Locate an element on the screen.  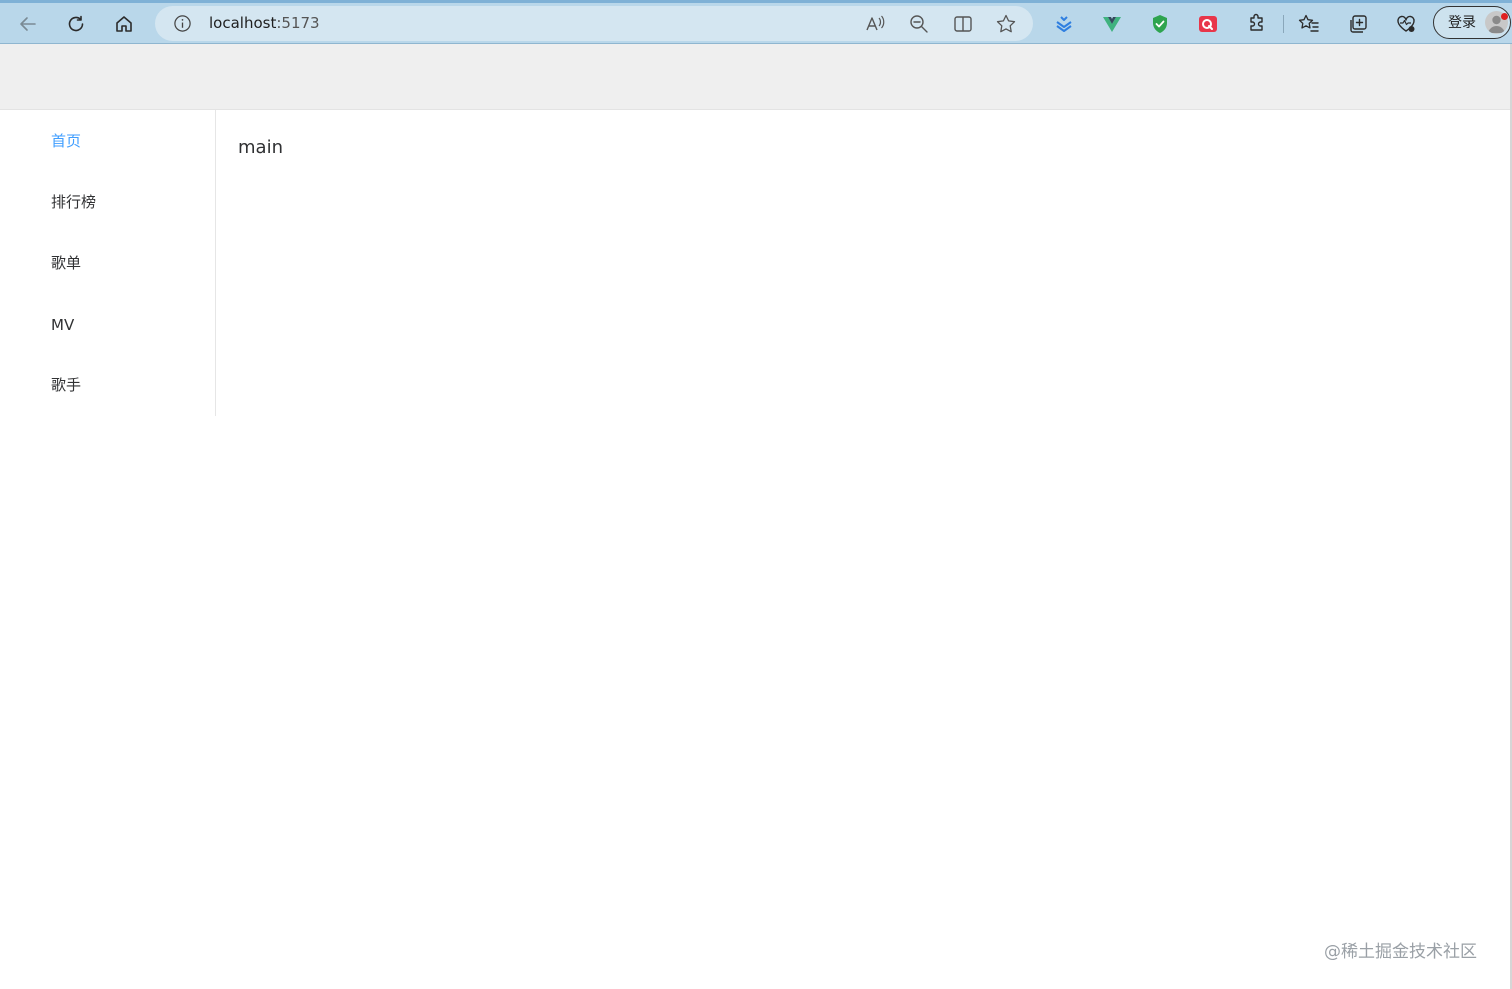
login-label: 登录 is located at coordinates (1462, 23).